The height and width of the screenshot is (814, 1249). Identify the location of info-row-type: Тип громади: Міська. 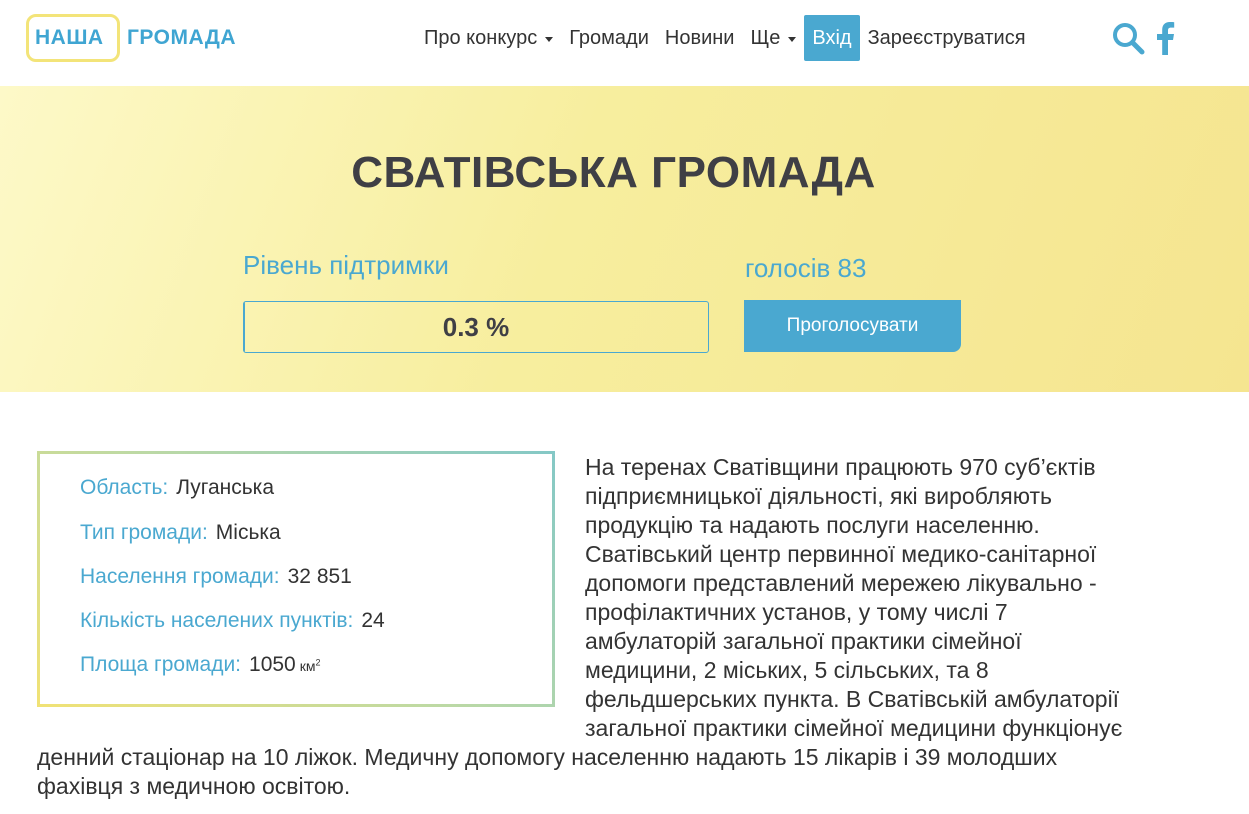
(180, 533).